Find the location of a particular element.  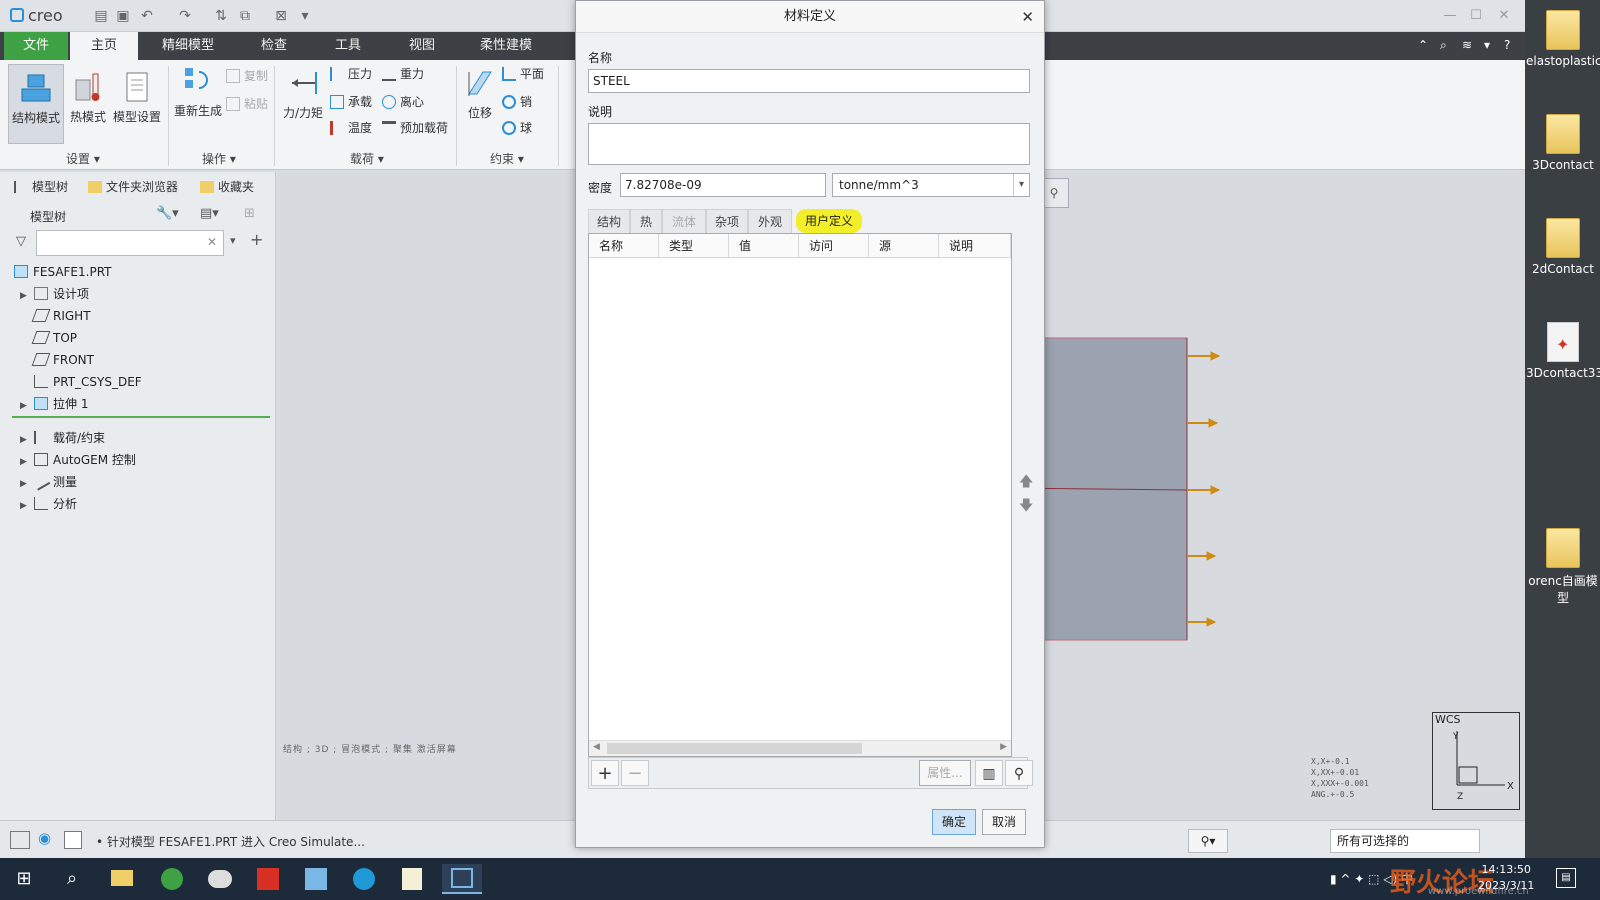

scrollbar-thumb is located at coordinates (734, 748).